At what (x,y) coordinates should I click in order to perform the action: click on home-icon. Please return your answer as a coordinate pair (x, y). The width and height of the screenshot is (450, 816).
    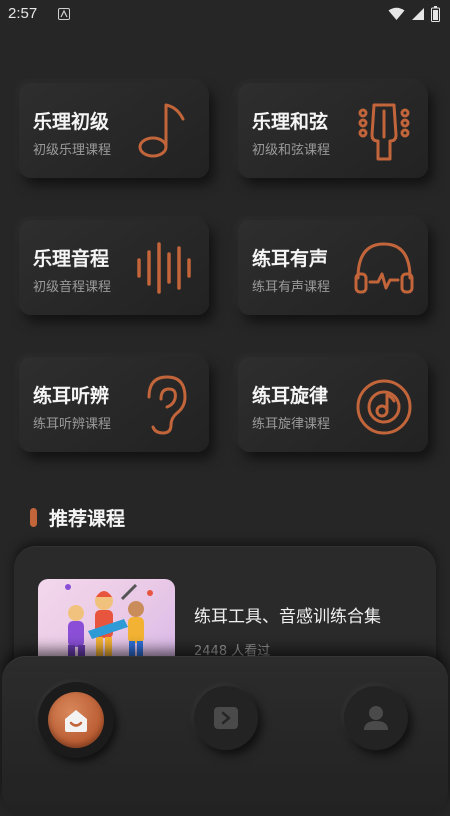
    Looking at the image, I should click on (76, 721).